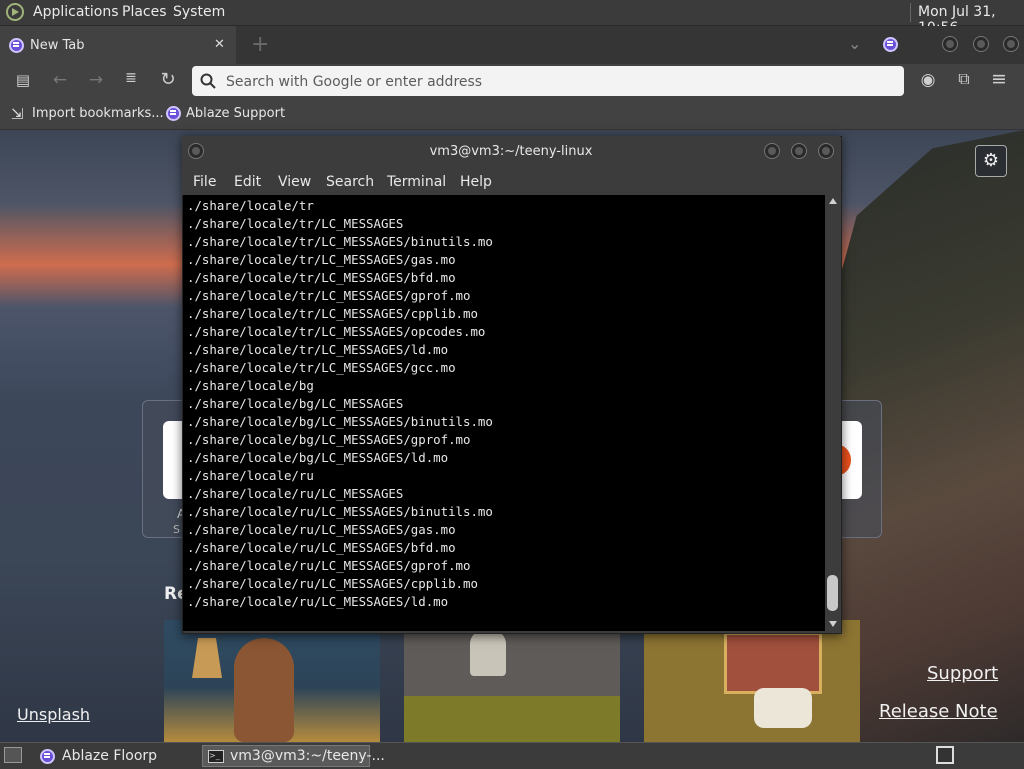  What do you see at coordinates (1011, 44) in the screenshot?
I see `browser-close-button` at bounding box center [1011, 44].